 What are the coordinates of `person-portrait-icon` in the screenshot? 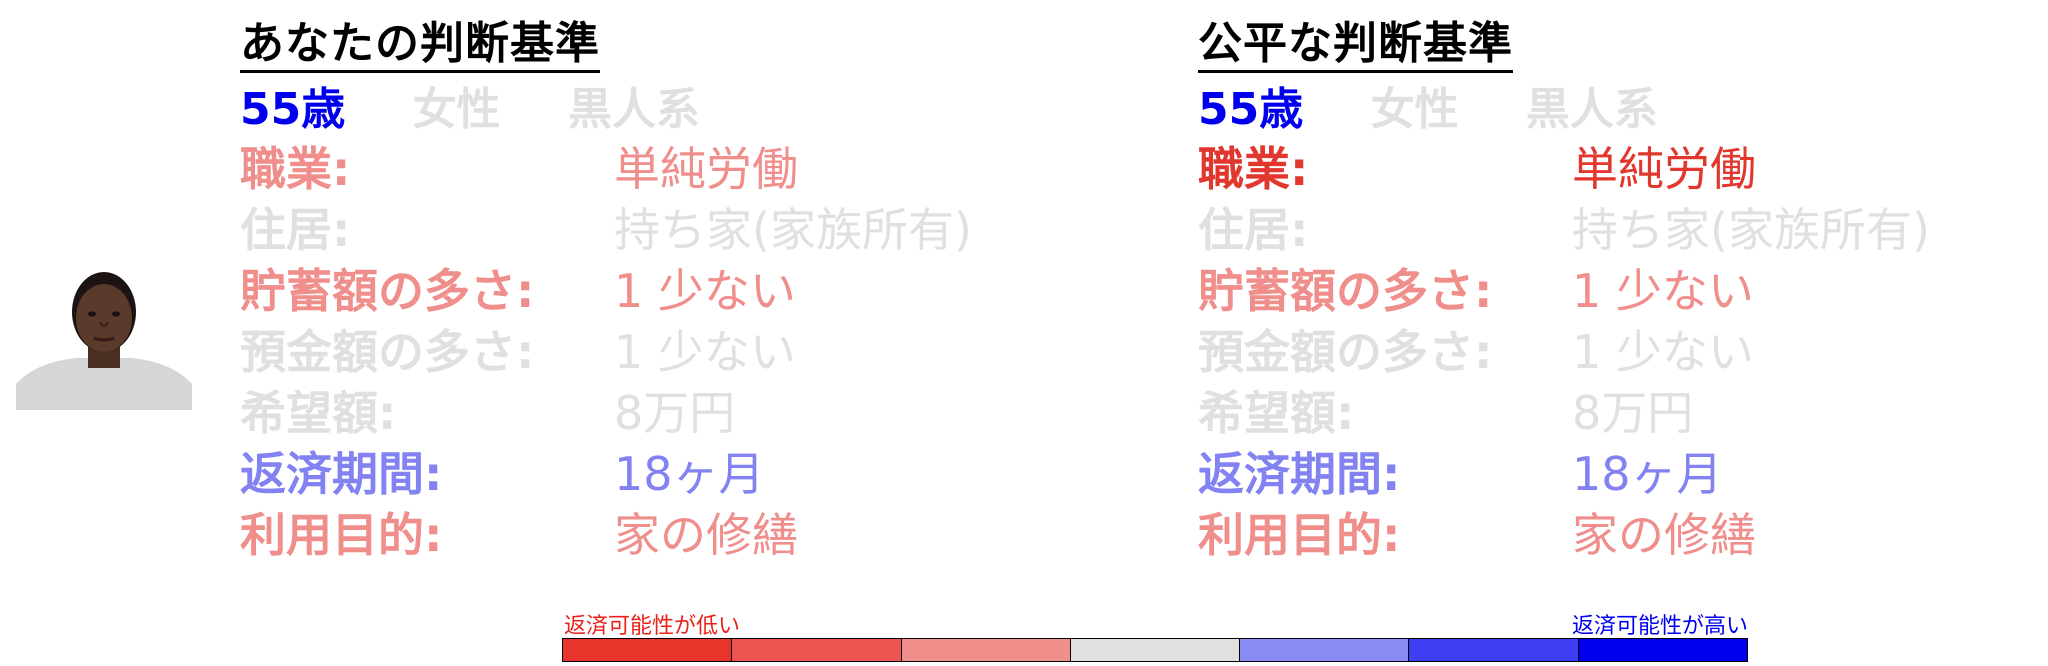 It's located at (104, 338).